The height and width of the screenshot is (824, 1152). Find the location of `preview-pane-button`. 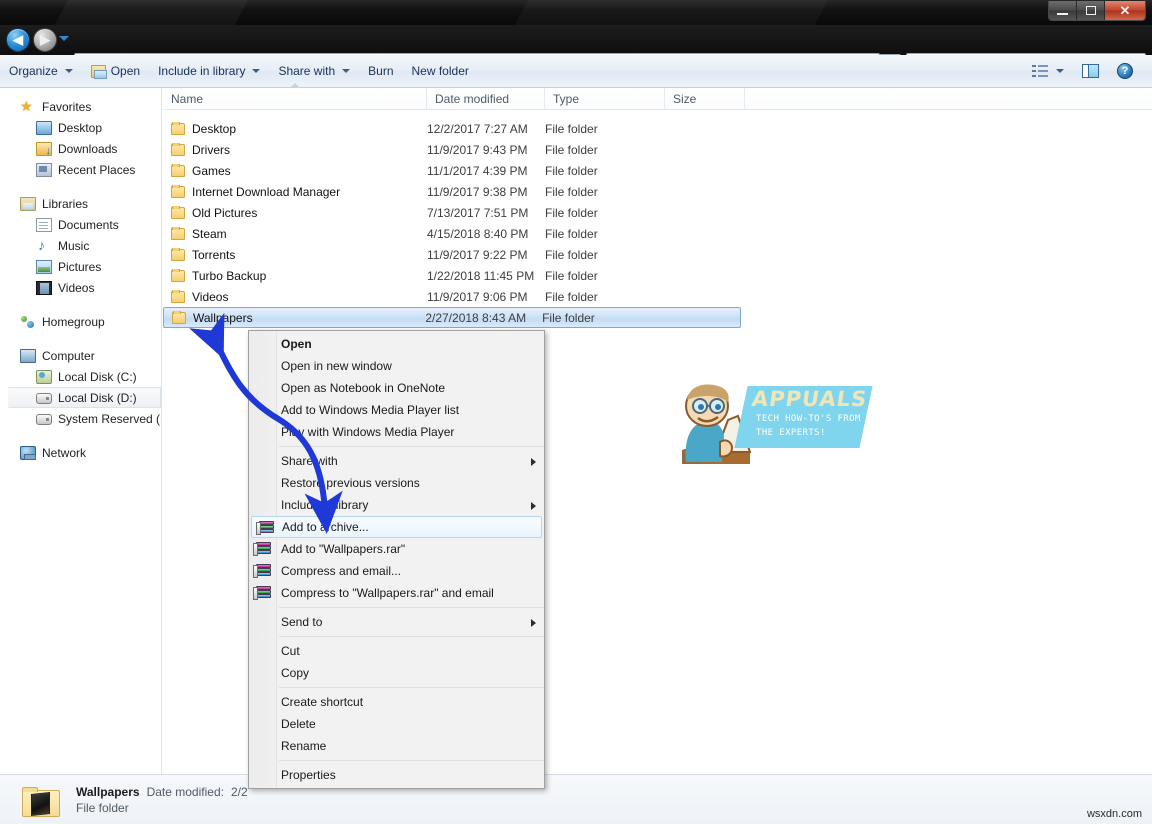

preview-pane-button is located at coordinates (1090, 71).